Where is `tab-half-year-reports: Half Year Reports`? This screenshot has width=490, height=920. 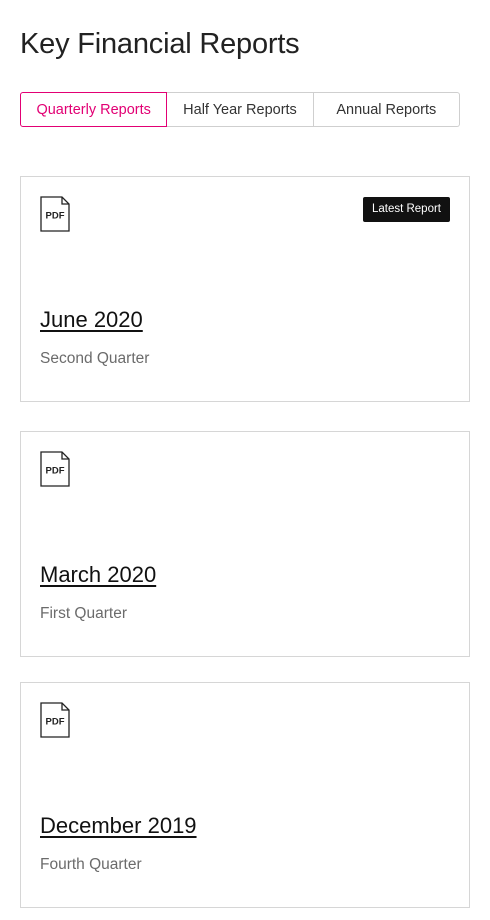
tab-half-year-reports: Half Year Reports is located at coordinates (240, 109).